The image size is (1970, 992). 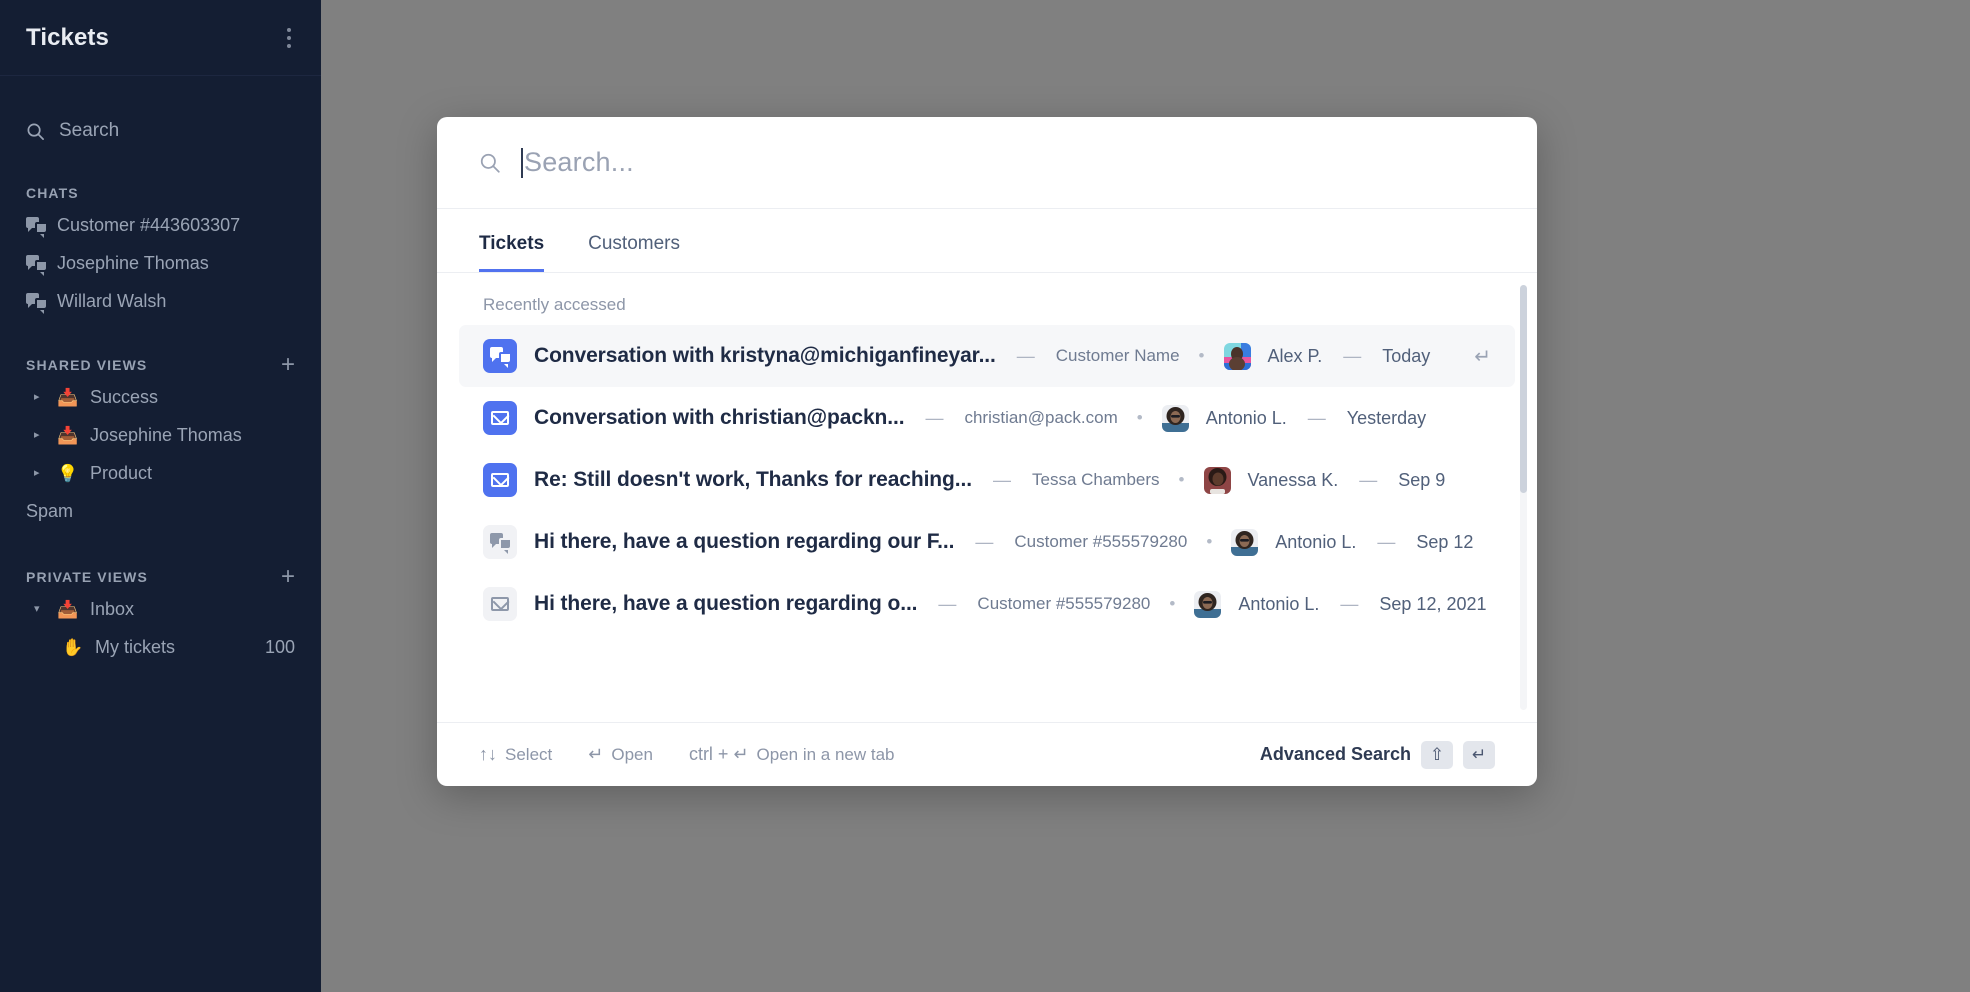 What do you see at coordinates (1433, 603) in the screenshot?
I see `result-date: Sep 12, 2021` at bounding box center [1433, 603].